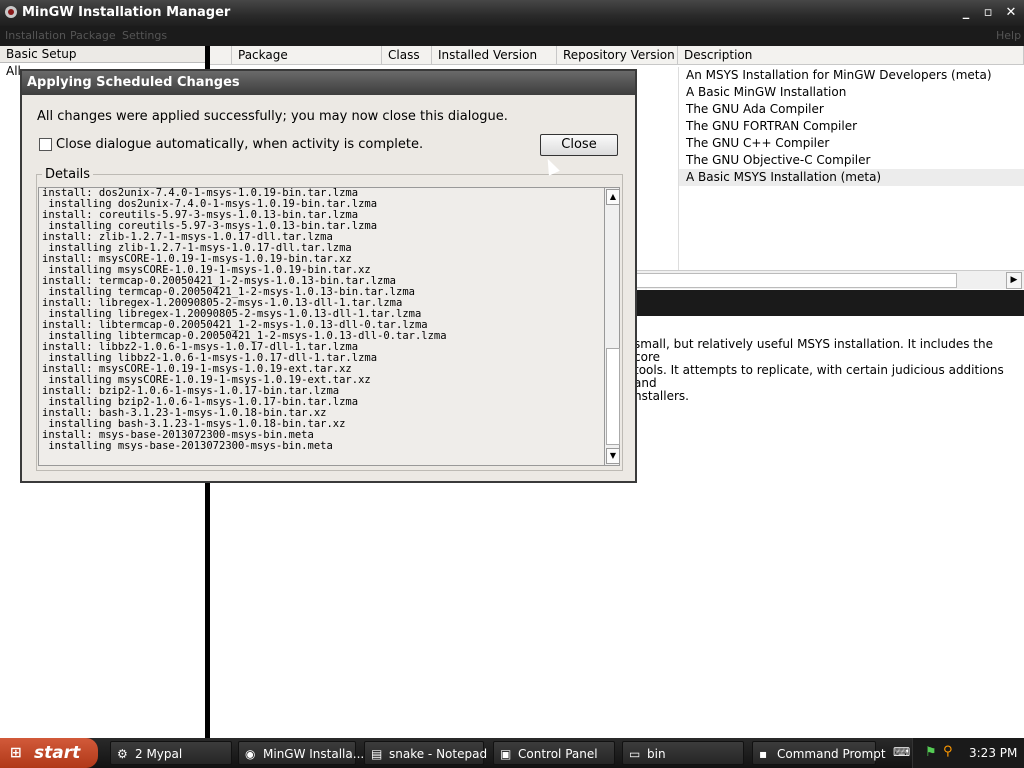 This screenshot has height=768, width=1024. What do you see at coordinates (1014, 280) in the screenshot?
I see `scroll-right-arrow-icon: ▶` at bounding box center [1014, 280].